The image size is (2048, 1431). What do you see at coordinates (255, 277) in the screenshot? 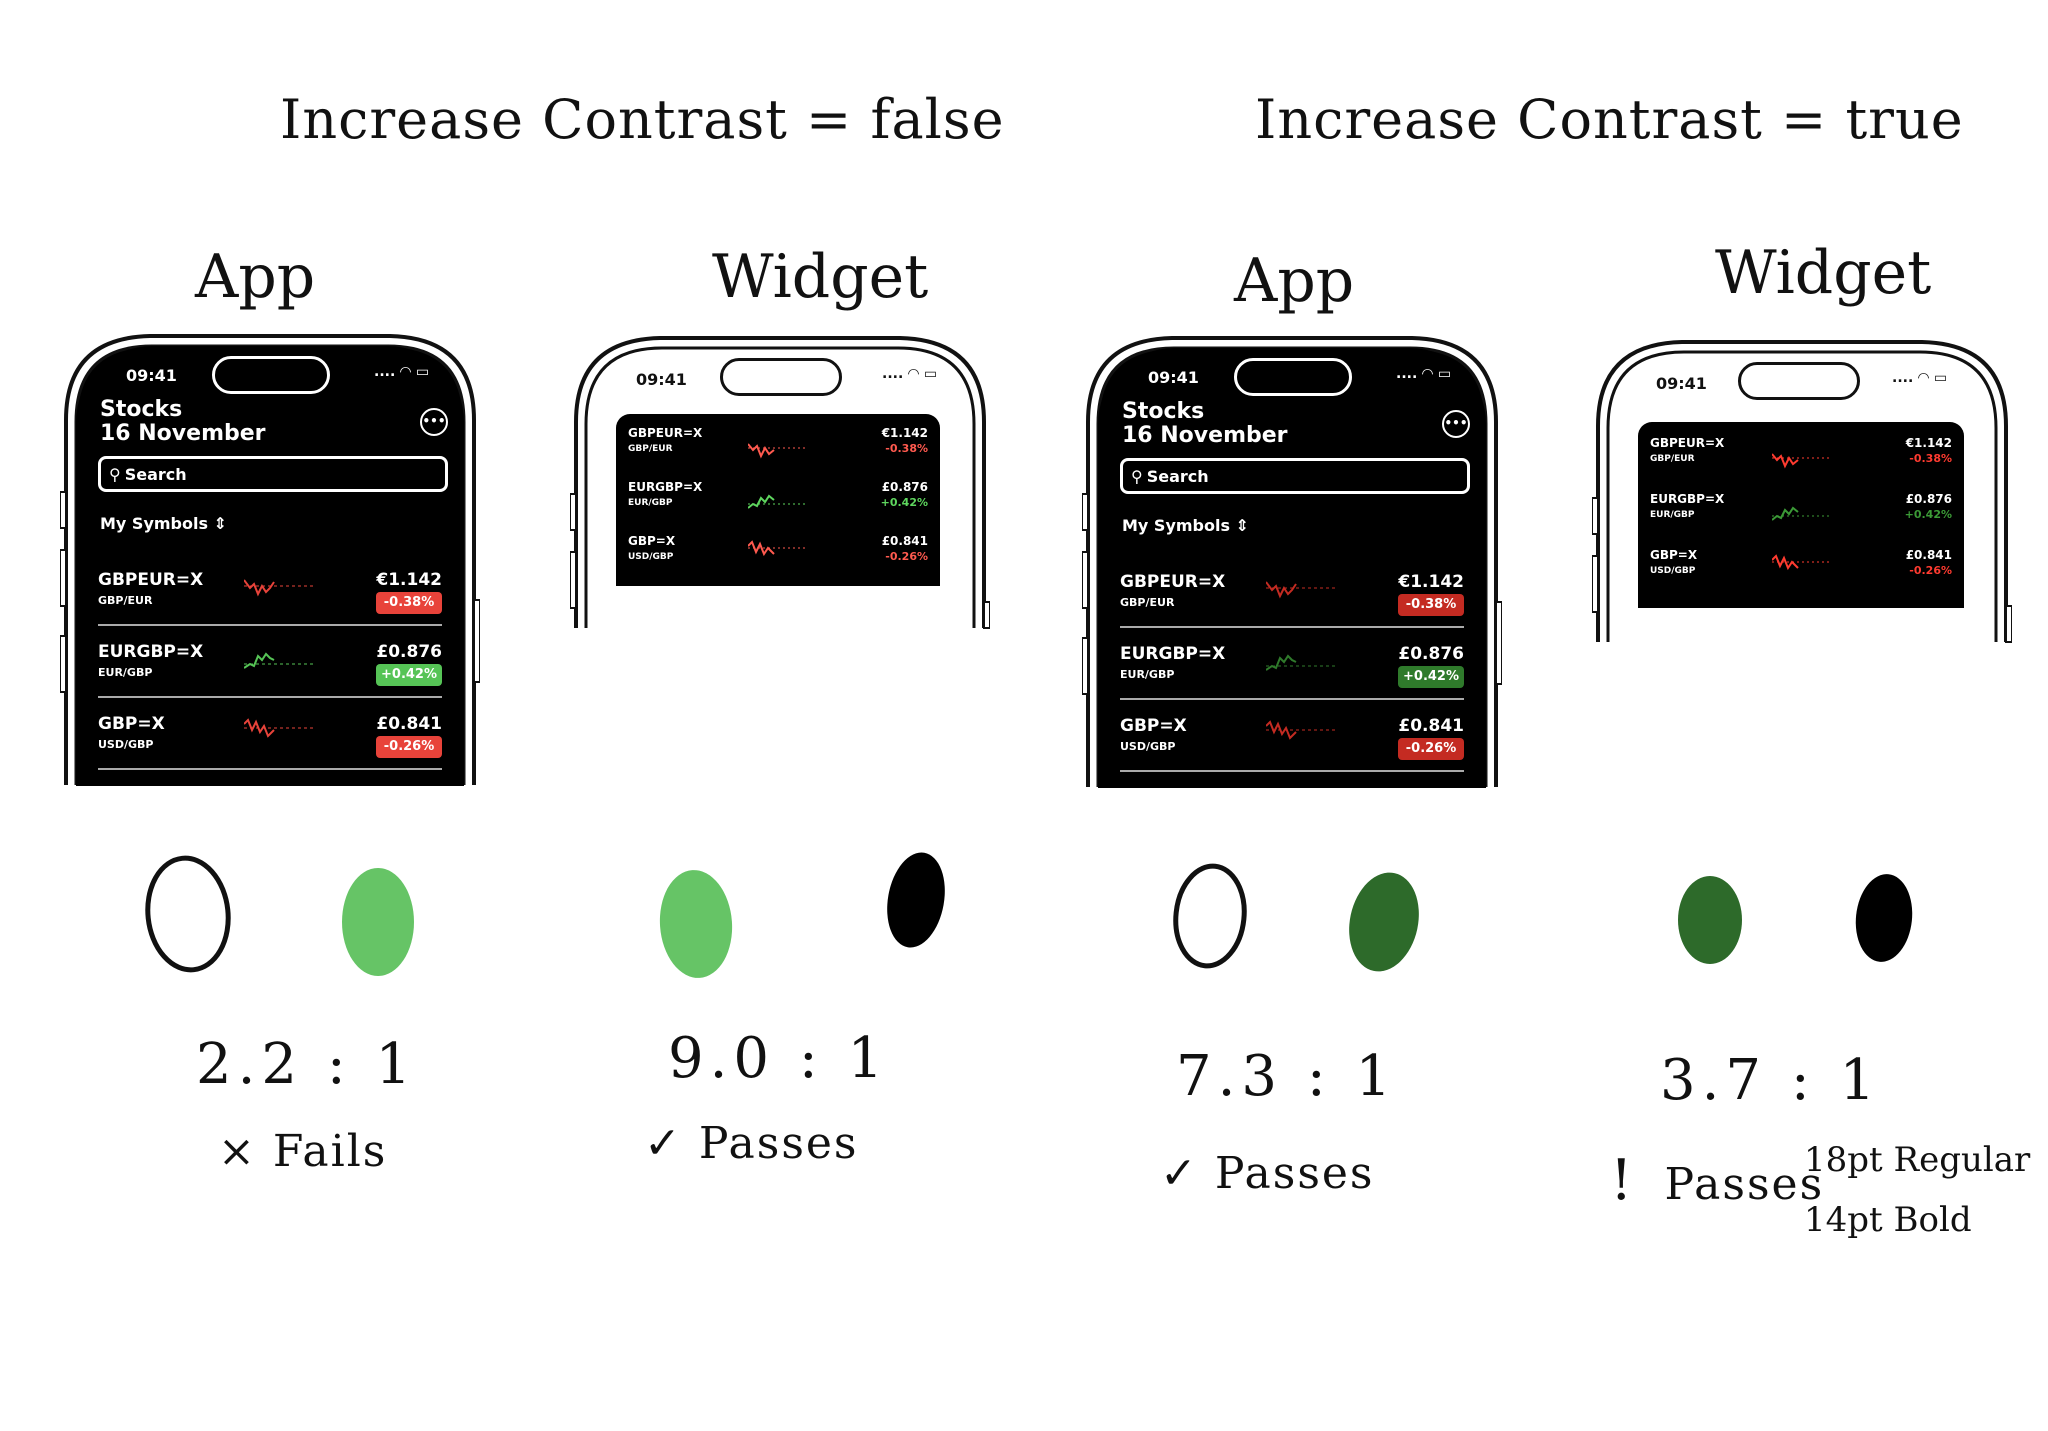
I see `panel-label-app-false: App` at bounding box center [255, 277].